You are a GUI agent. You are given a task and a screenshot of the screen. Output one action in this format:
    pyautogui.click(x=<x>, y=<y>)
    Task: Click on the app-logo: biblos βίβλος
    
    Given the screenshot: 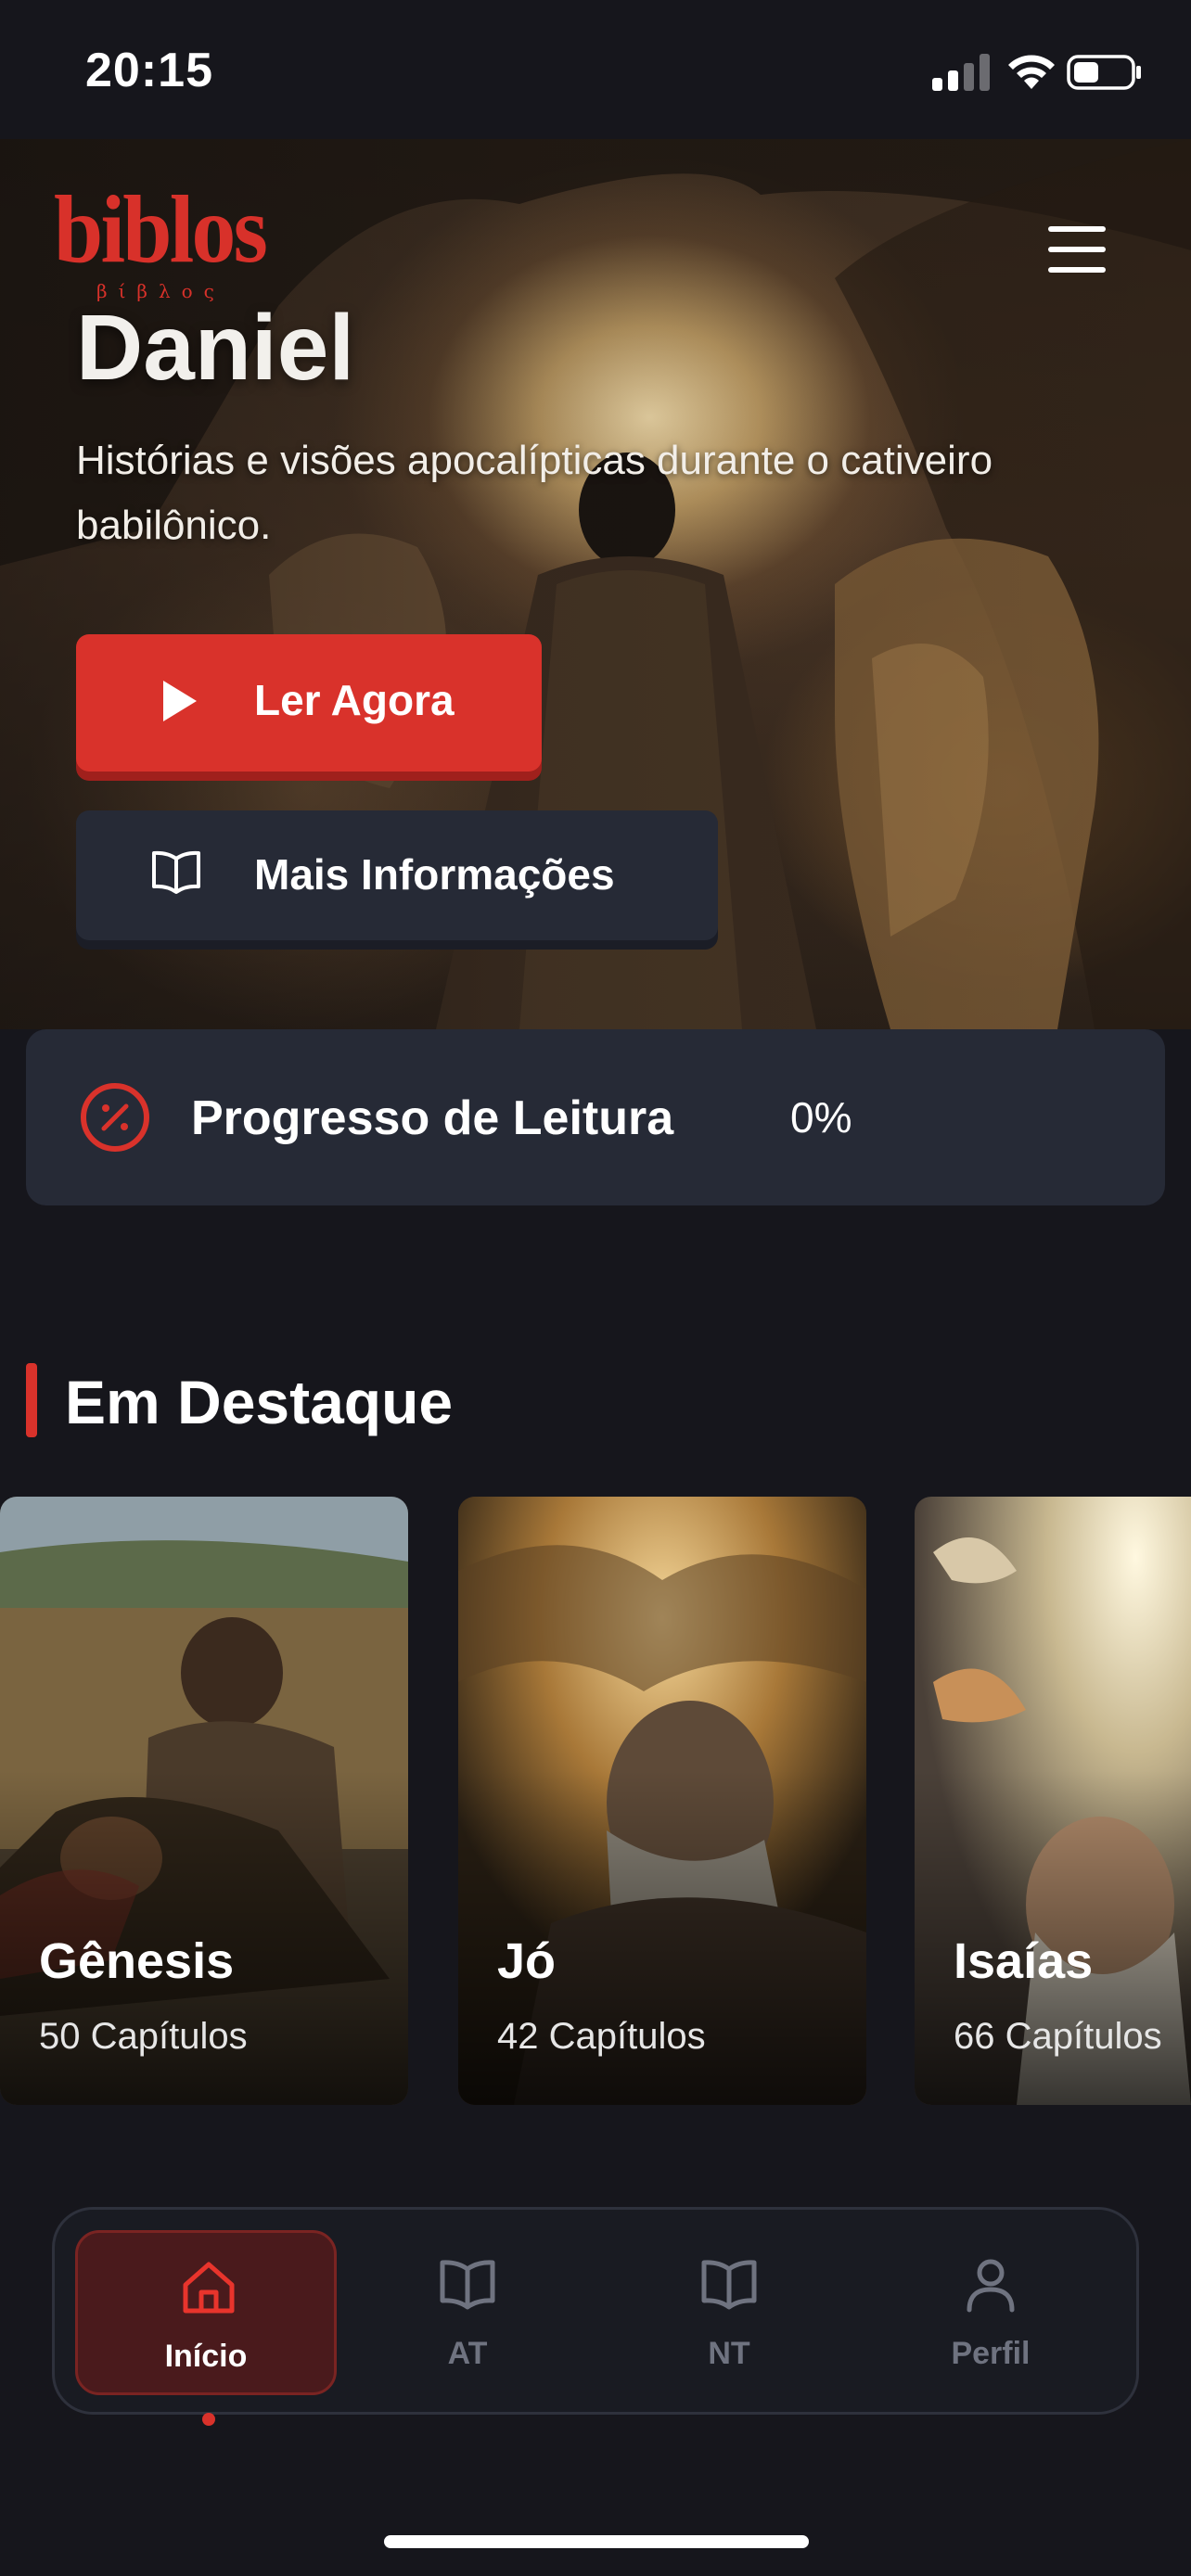 What is the action you would take?
    pyautogui.click(x=165, y=240)
    